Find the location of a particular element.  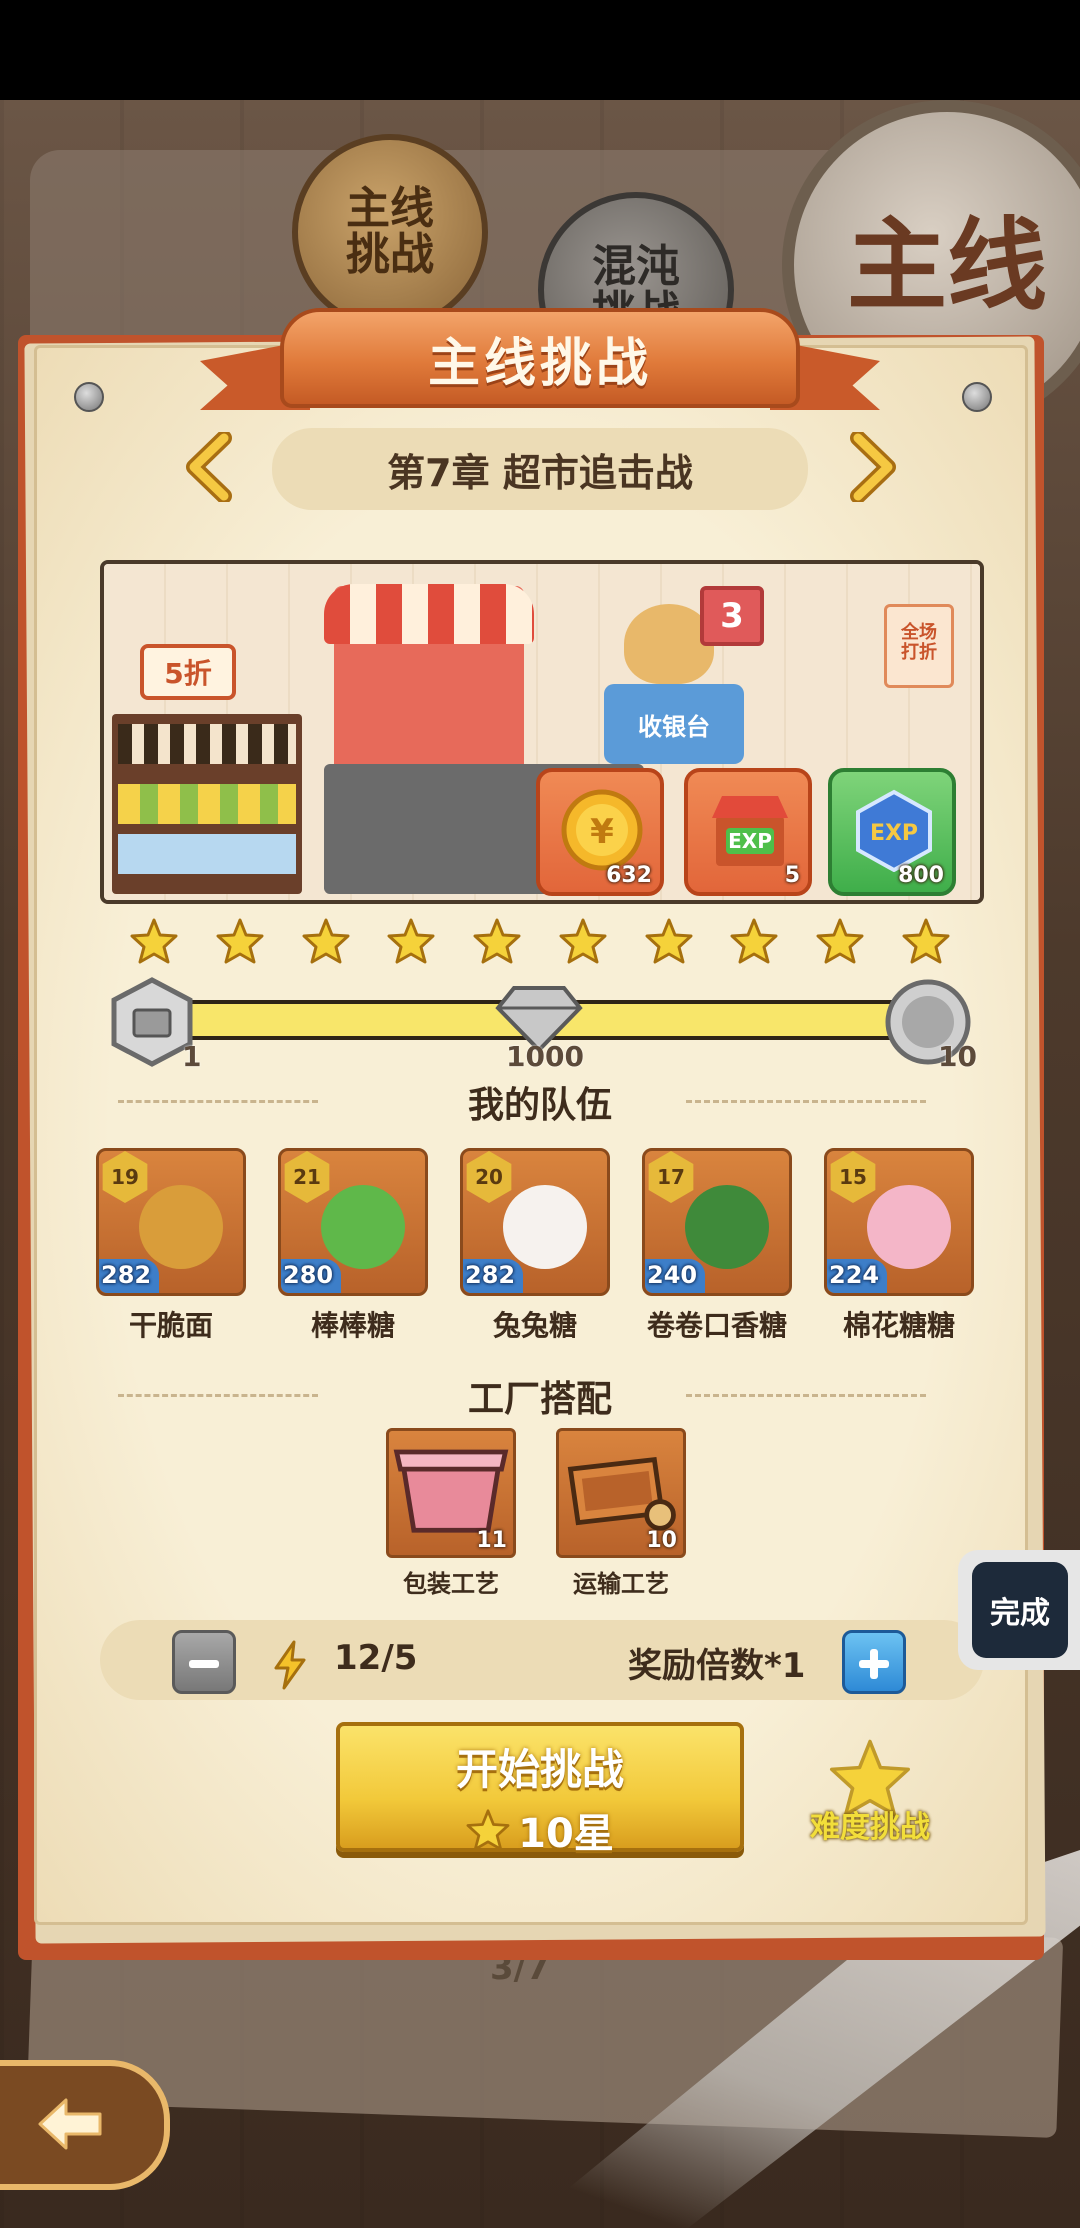

milestone-label: 10 is located at coordinates (957, 1056).